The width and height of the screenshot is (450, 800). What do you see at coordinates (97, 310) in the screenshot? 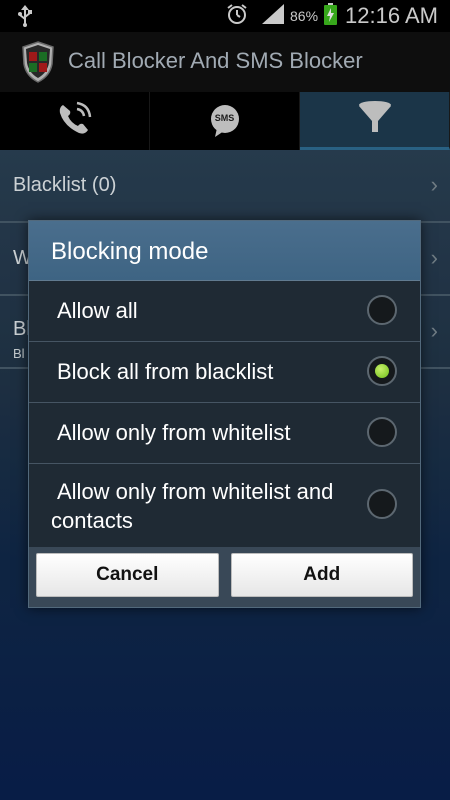
I see `option-label: Allow all` at bounding box center [97, 310].